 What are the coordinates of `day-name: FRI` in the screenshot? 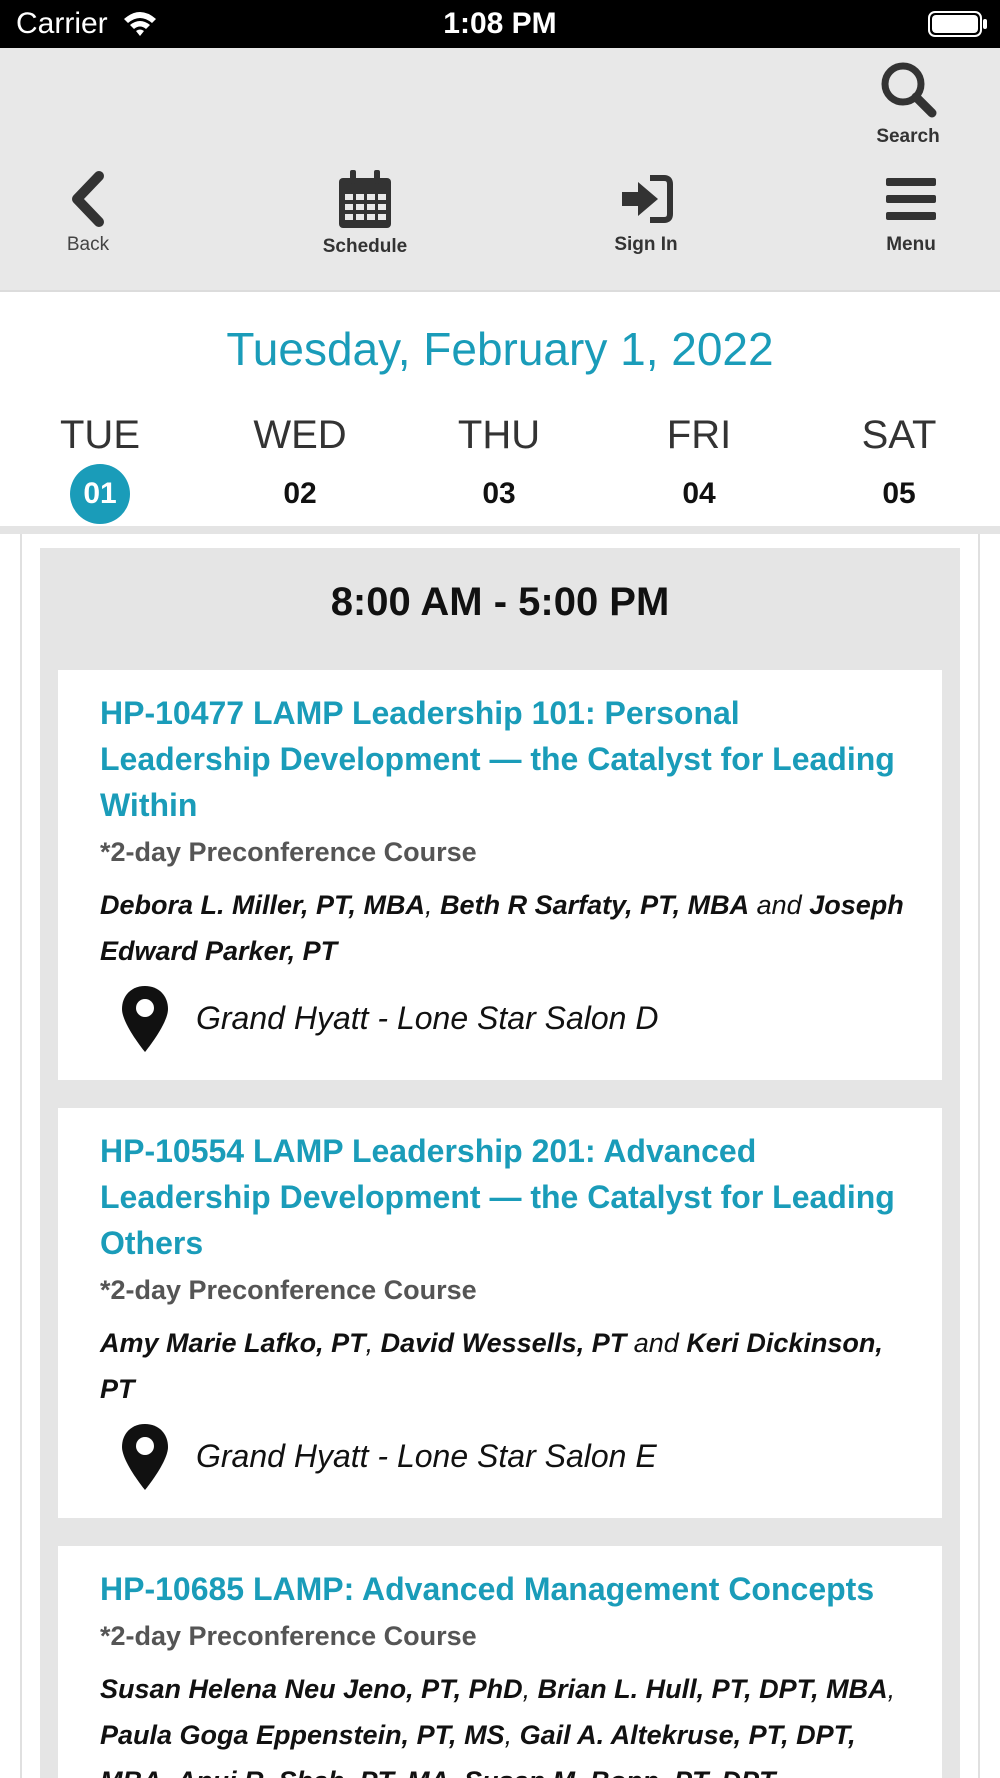 It's located at (699, 435).